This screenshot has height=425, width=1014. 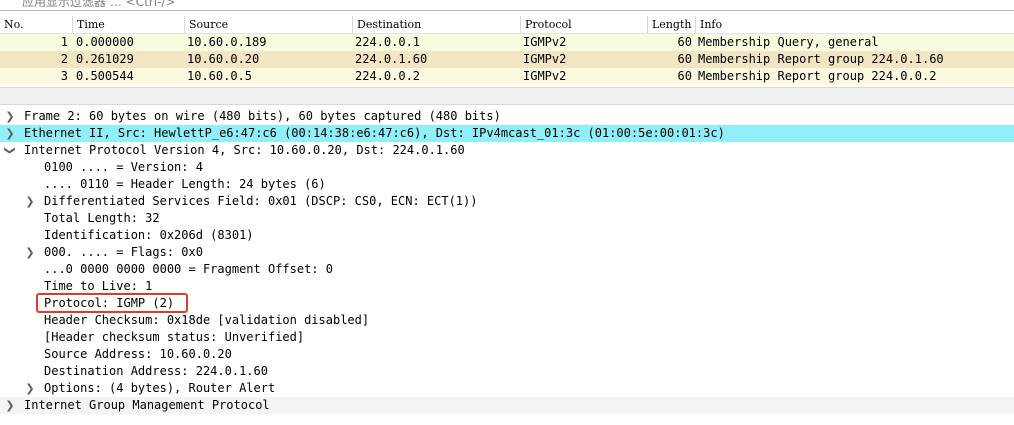 I want to click on tree-field-version: 0100 .... = Version: 4, so click(x=507, y=167).